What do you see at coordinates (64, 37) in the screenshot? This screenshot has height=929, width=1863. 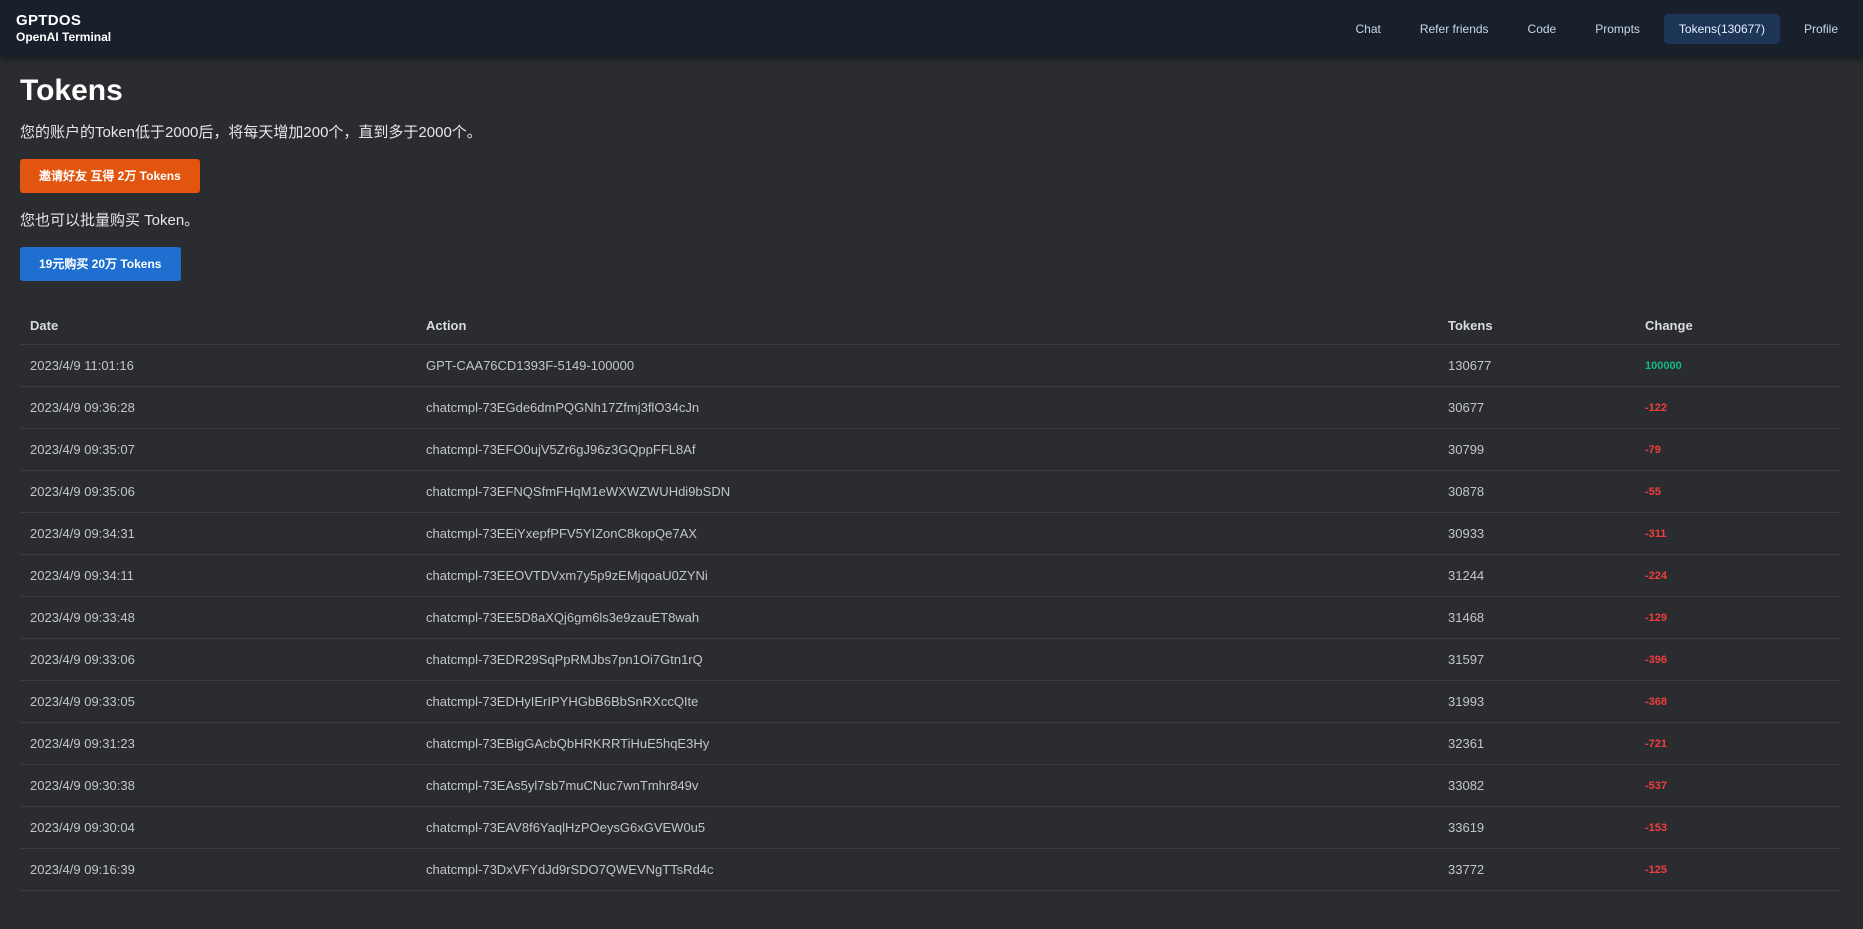 I see `brand-subtitle: OpenAI Terminal` at bounding box center [64, 37].